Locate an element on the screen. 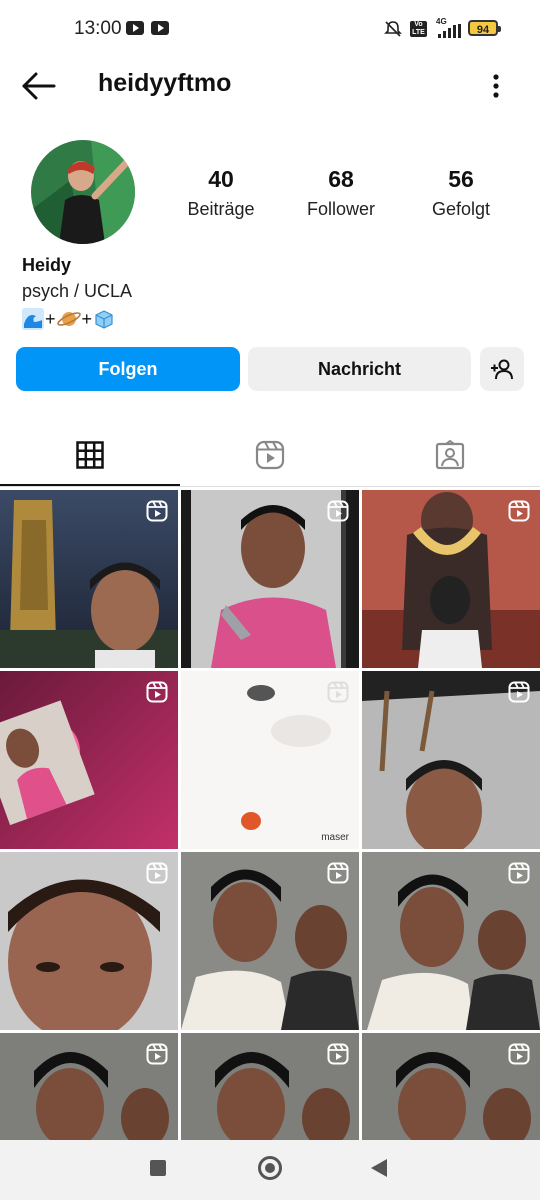 The width and height of the screenshot is (540, 1200). home-button-icon is located at coordinates (270, 1168).